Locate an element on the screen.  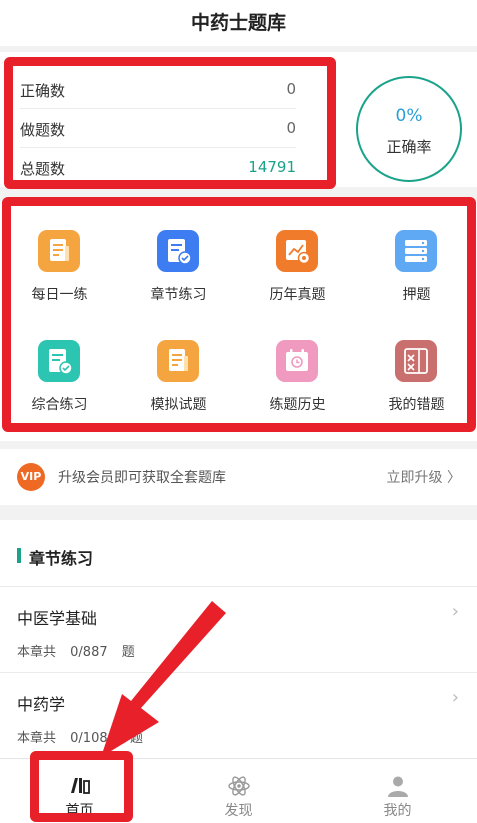
tab-profile: 我的 is located at coordinates (397, 791).